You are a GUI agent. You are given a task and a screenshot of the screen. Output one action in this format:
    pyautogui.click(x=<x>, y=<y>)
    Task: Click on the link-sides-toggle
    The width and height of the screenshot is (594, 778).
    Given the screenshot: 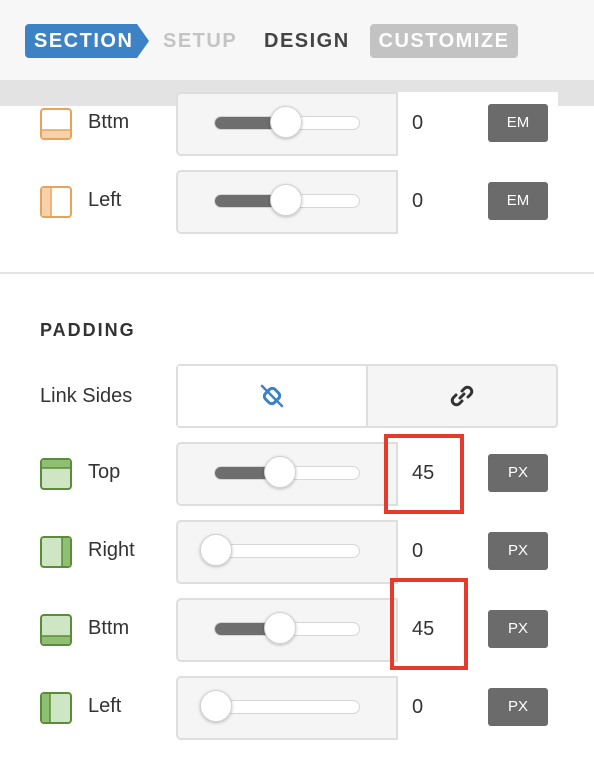 What is the action you would take?
    pyautogui.click(x=367, y=396)
    